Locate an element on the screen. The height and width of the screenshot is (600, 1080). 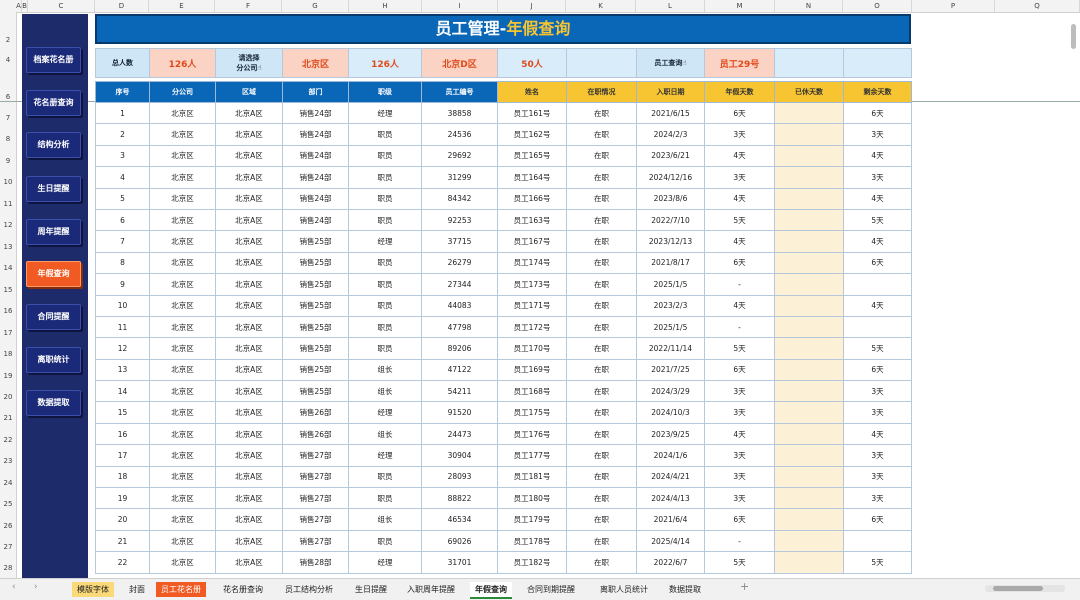
column-letter: C is located at coordinates (61, 6).